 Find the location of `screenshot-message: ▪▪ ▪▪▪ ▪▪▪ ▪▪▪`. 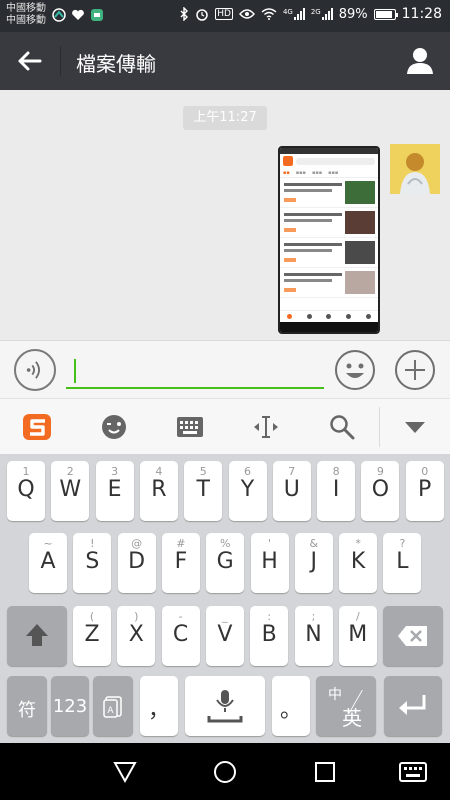

screenshot-message: ▪▪ ▪▪▪ ▪▪▪ ▪▪▪ is located at coordinates (329, 240).